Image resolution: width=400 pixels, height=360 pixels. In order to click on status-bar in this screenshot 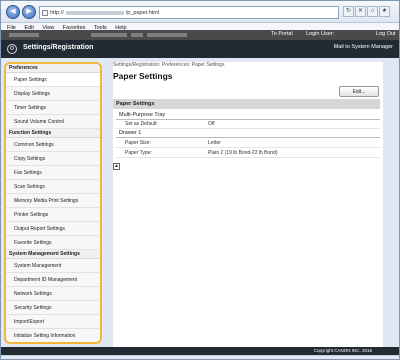, I will do `click(200, 357)`.